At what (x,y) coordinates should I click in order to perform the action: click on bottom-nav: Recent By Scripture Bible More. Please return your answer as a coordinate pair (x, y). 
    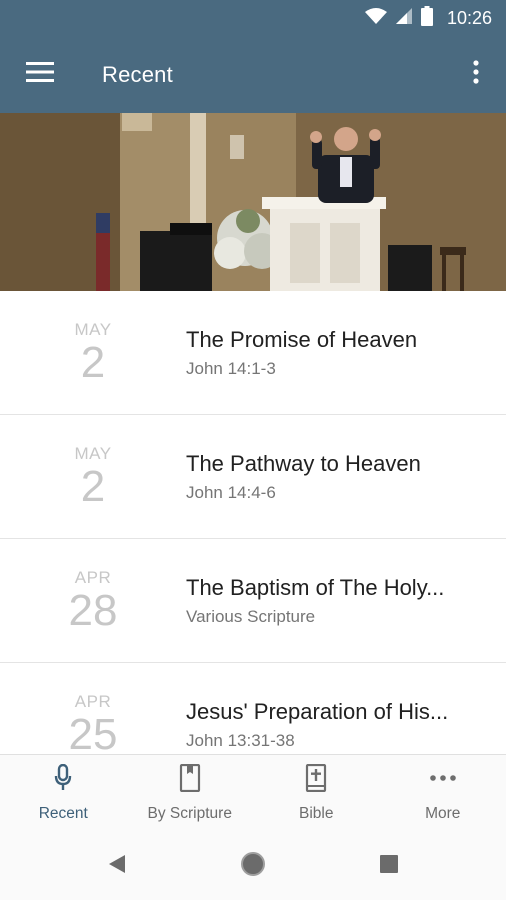
    Looking at the image, I should click on (253, 793).